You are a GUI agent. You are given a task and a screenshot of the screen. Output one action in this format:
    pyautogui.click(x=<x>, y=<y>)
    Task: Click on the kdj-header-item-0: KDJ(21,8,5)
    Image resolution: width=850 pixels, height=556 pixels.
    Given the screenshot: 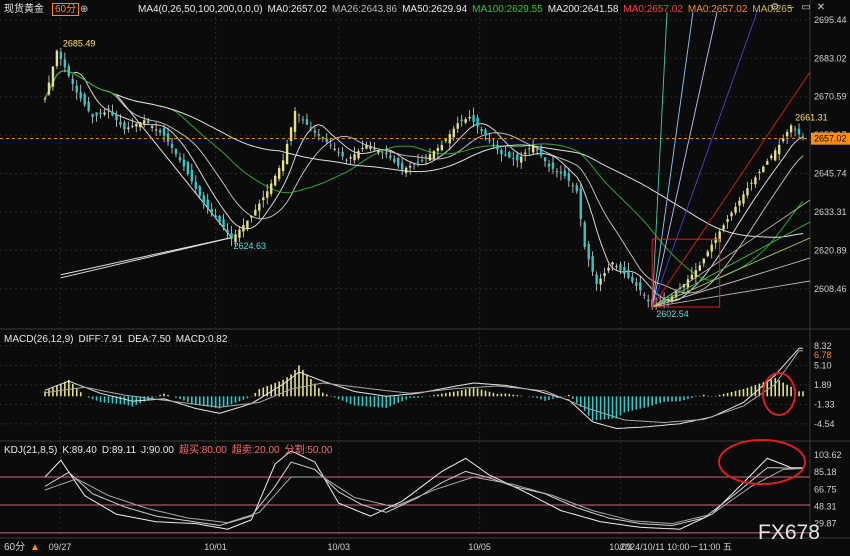 What is the action you would take?
    pyautogui.click(x=31, y=450)
    